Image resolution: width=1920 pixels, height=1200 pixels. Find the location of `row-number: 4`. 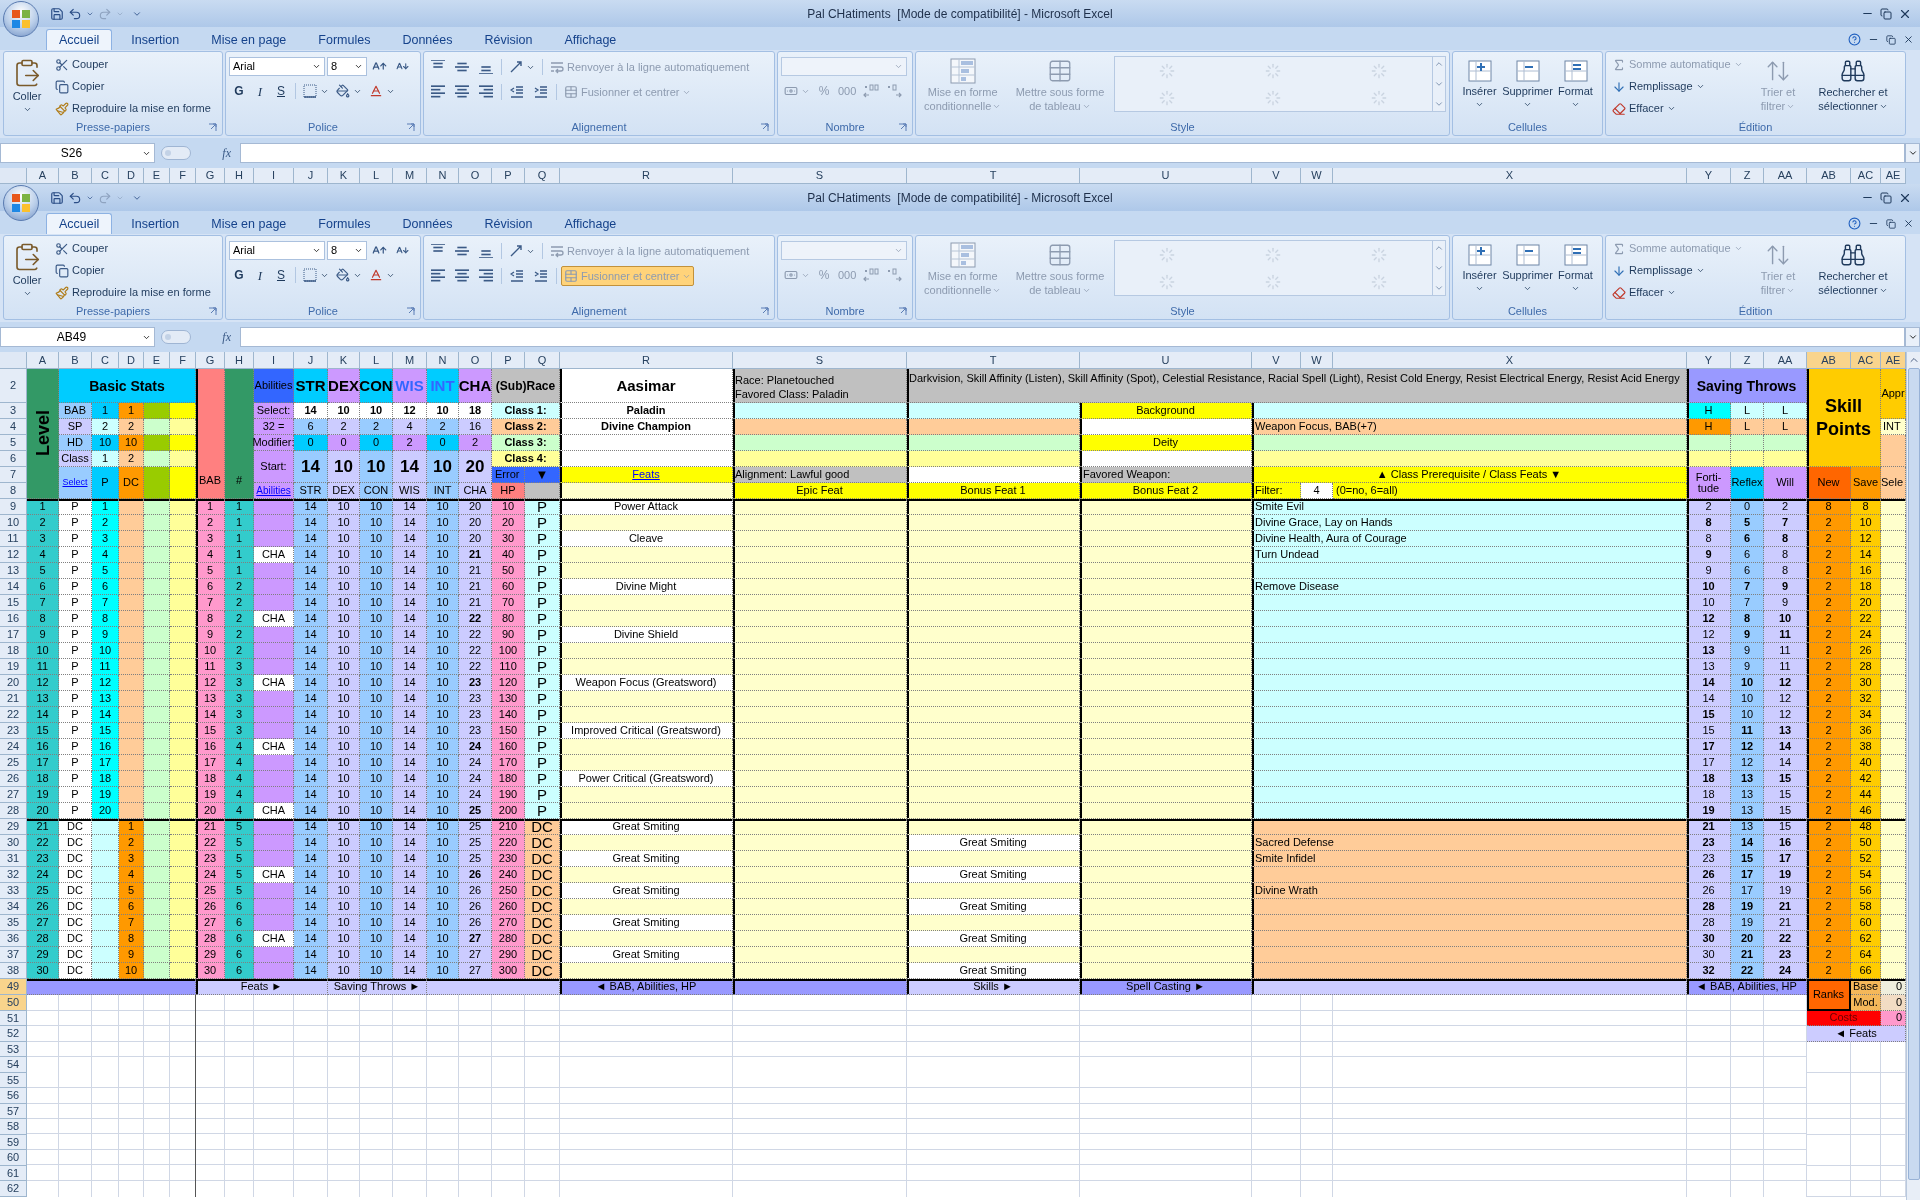

row-number: 4 is located at coordinates (13, 427).